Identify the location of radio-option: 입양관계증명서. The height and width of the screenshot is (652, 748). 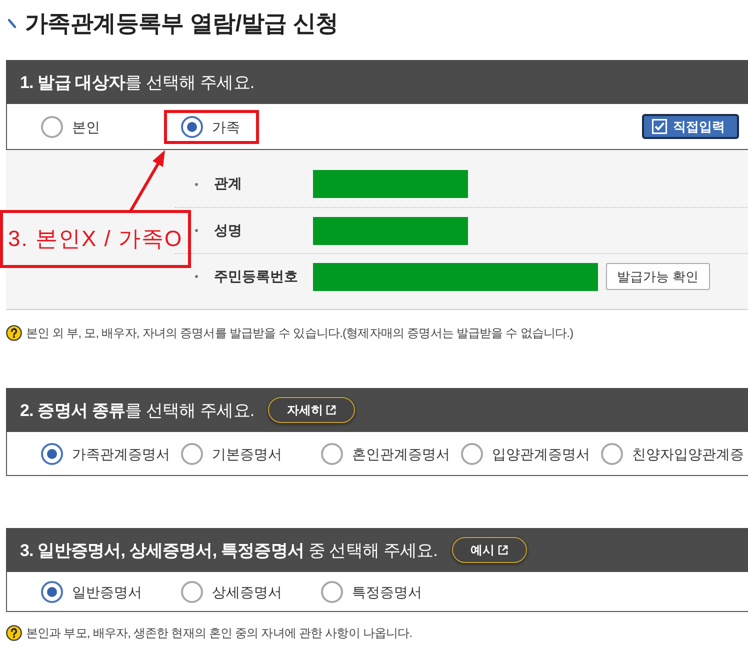
(525, 453).